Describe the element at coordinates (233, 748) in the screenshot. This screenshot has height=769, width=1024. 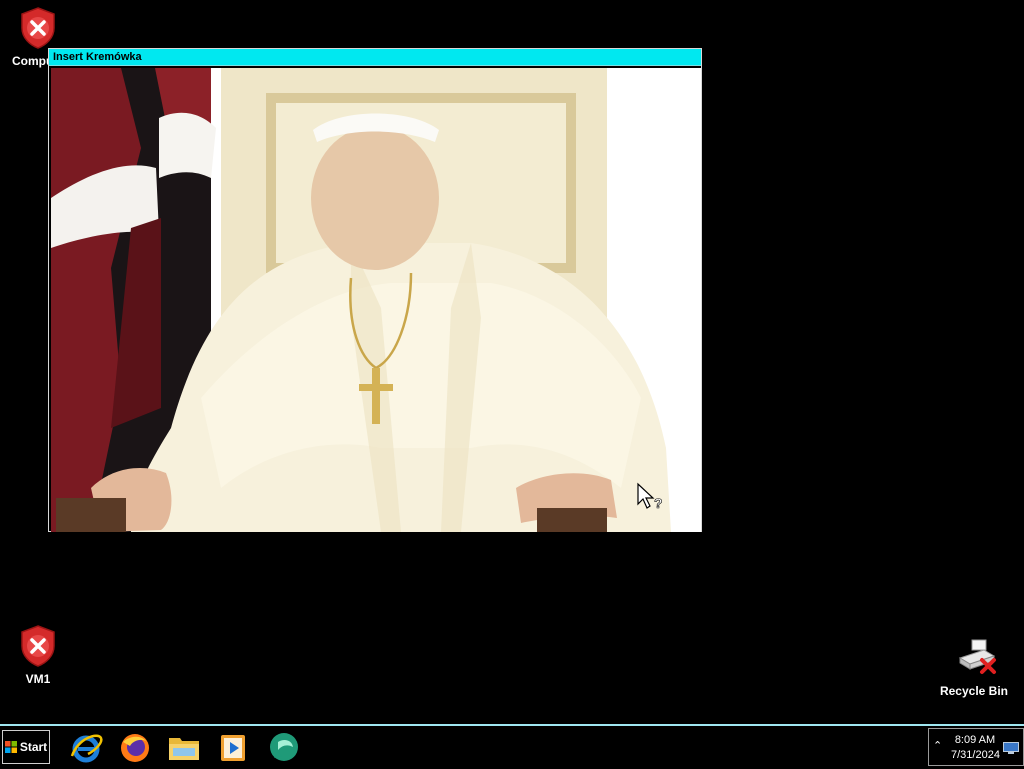
I see `media-player-icon` at that location.